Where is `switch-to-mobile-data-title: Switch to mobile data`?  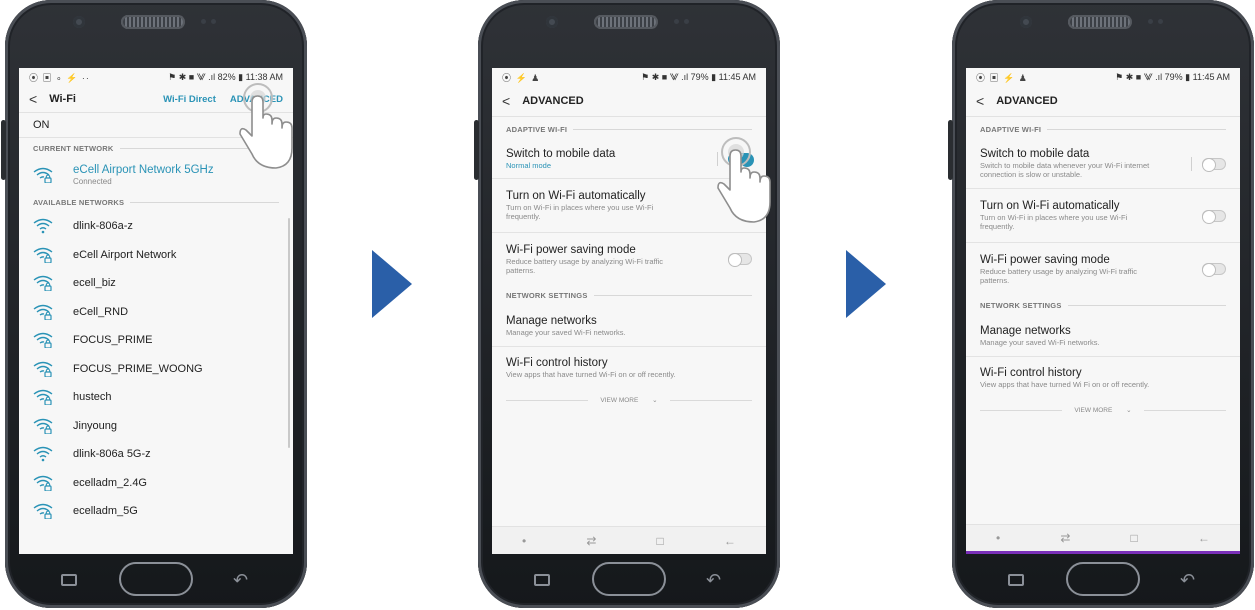 switch-to-mobile-data-title: Switch to mobile data is located at coordinates (561, 153).